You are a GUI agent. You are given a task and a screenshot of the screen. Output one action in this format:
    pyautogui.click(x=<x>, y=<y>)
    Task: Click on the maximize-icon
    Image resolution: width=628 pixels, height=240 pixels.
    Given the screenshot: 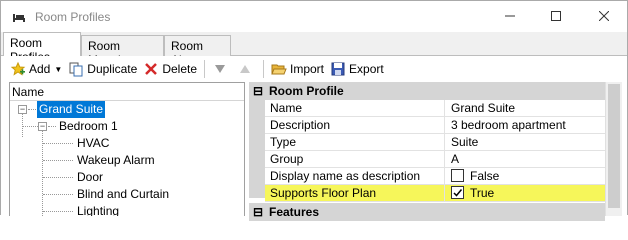 What is the action you would take?
    pyautogui.click(x=556, y=17)
    